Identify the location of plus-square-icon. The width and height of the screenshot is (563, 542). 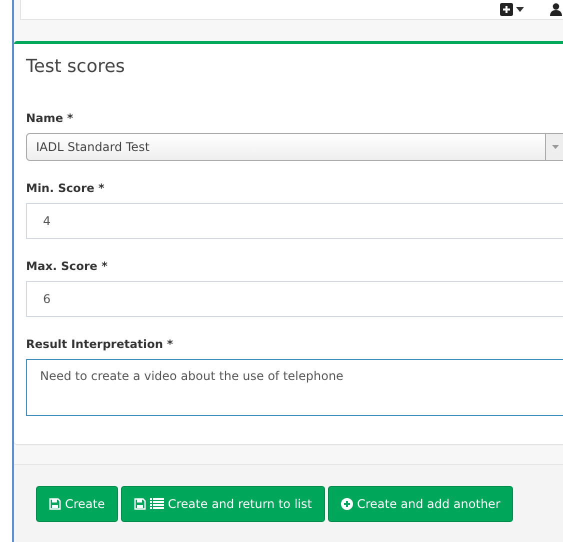
(506, 9).